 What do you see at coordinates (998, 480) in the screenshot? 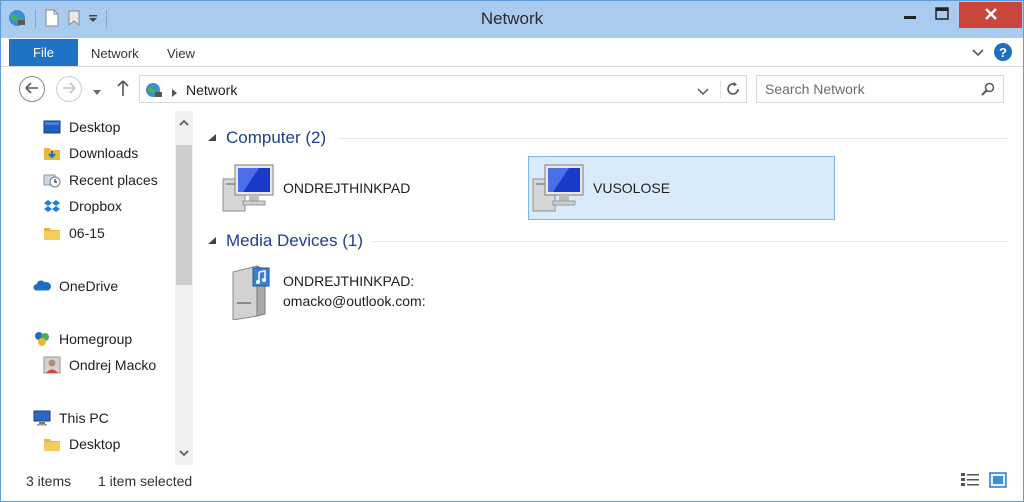
I see `large-icons-view-icon` at bounding box center [998, 480].